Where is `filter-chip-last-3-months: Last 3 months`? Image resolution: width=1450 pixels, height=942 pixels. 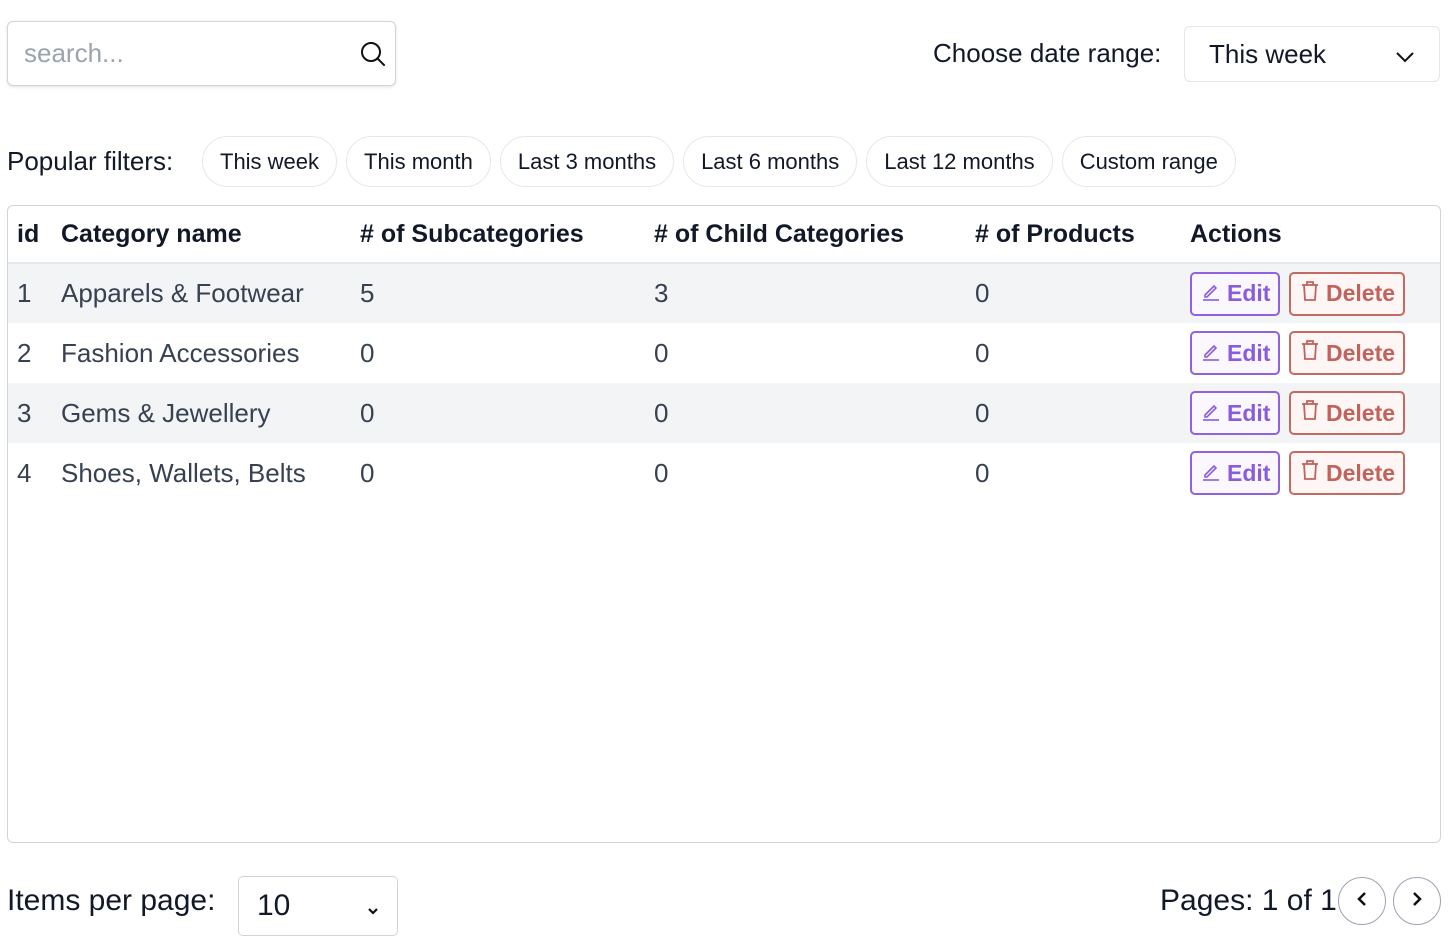
filter-chip-last-3-months: Last 3 months is located at coordinates (587, 161).